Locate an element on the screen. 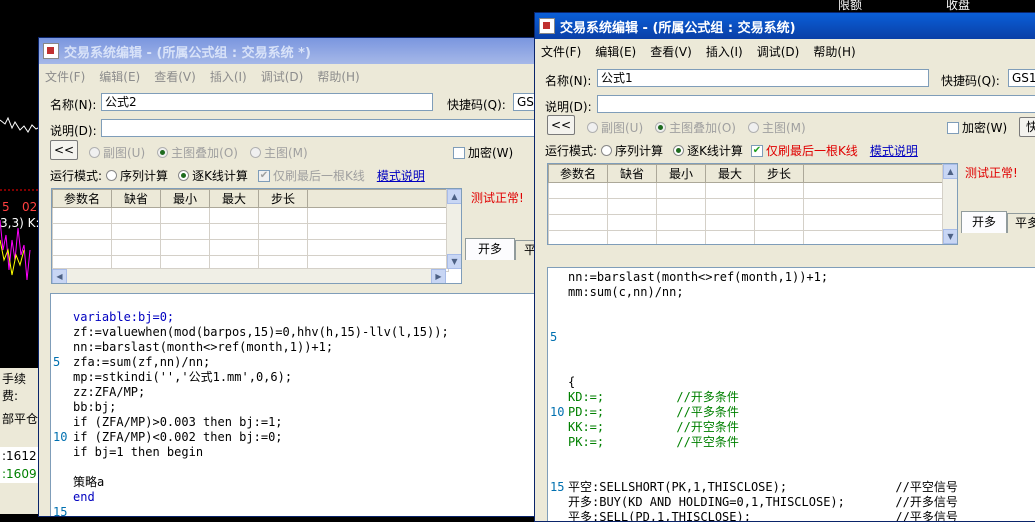 This screenshot has width=1035, height=522. code-line: if (ZFA/MP)>0.003 then bj:=1; is located at coordinates (178, 422).